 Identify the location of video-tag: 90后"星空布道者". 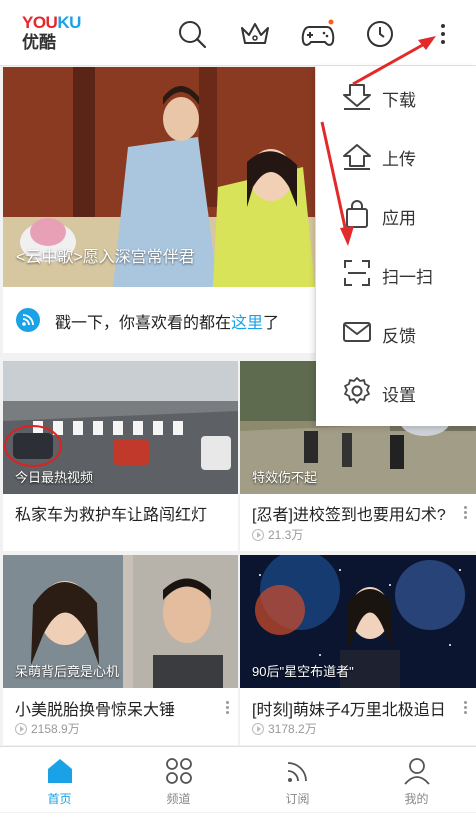
(303, 671).